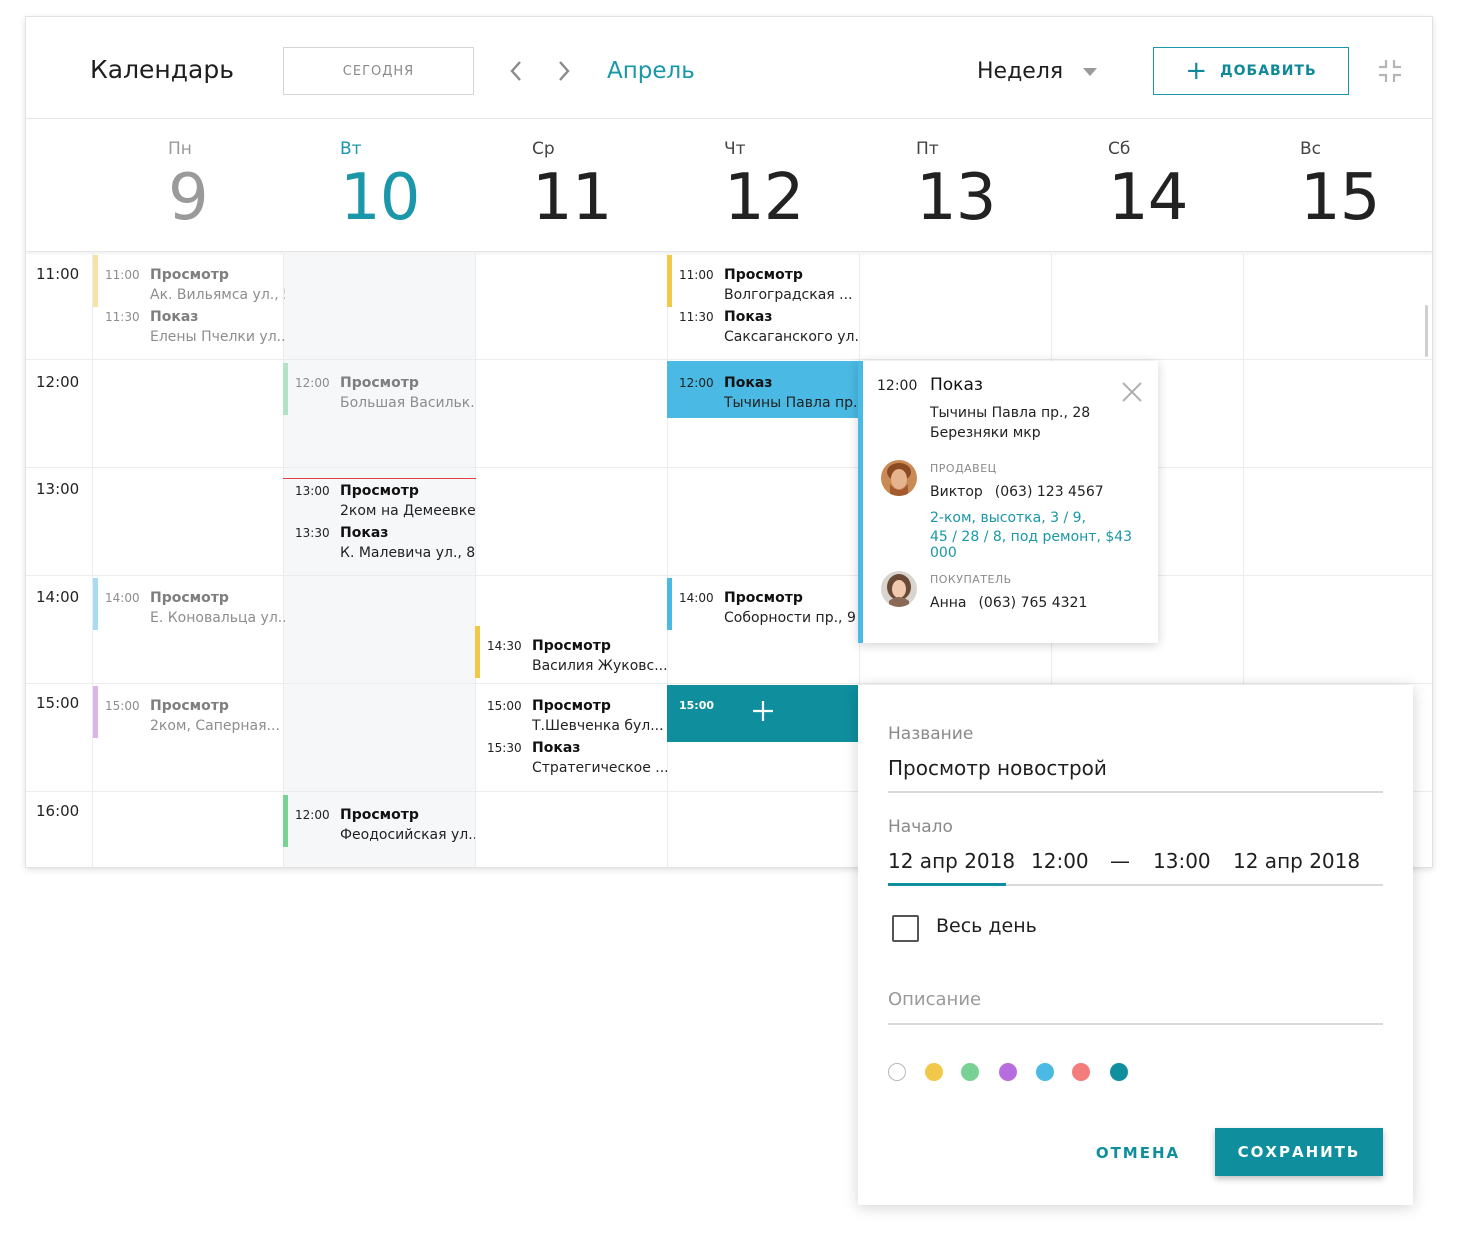  What do you see at coordinates (1299, 1152) in the screenshot?
I see `save-button: СОХРАНИТЬ` at bounding box center [1299, 1152].